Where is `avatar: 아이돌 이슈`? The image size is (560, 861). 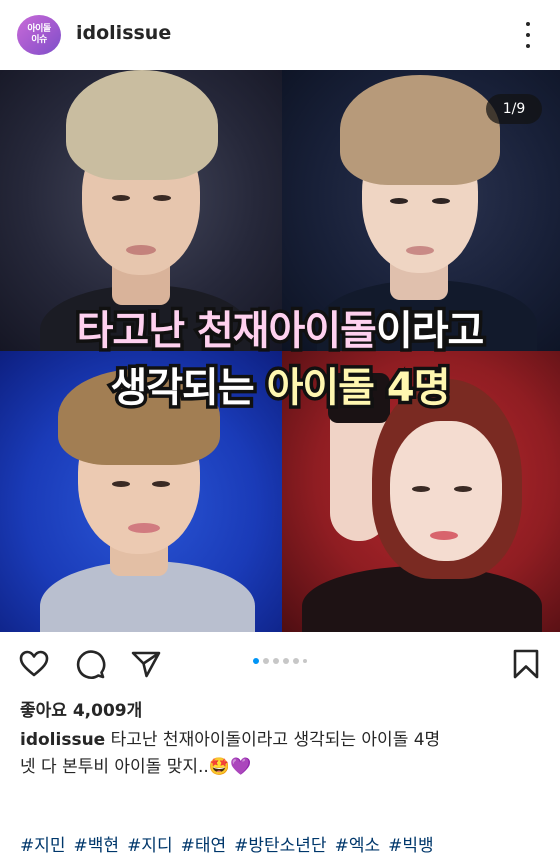 avatar: 아이돌 이슈 is located at coordinates (39, 35).